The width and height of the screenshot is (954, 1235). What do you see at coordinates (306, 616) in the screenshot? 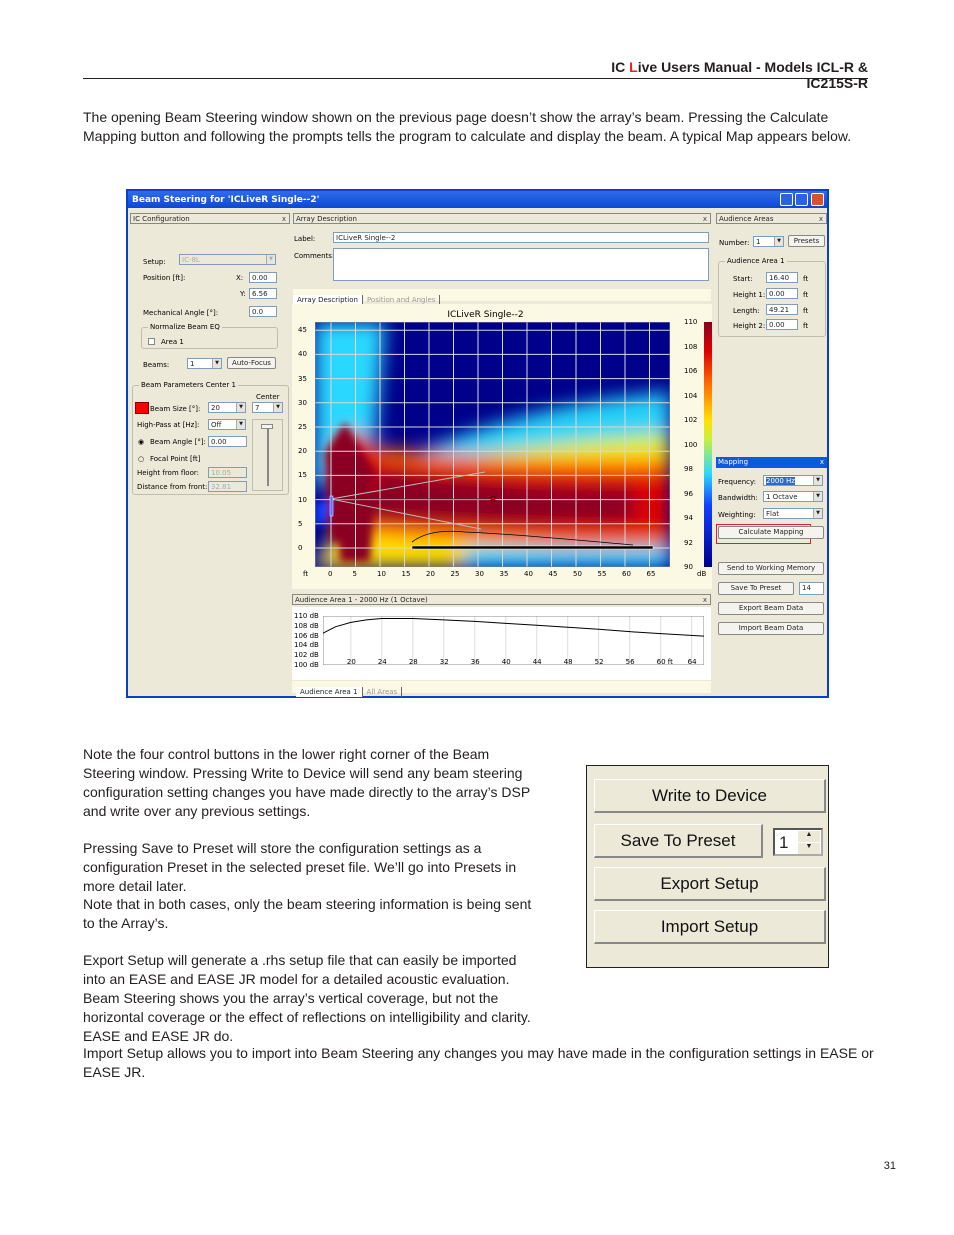
I see `y-tick-label: 110 dB` at bounding box center [306, 616].